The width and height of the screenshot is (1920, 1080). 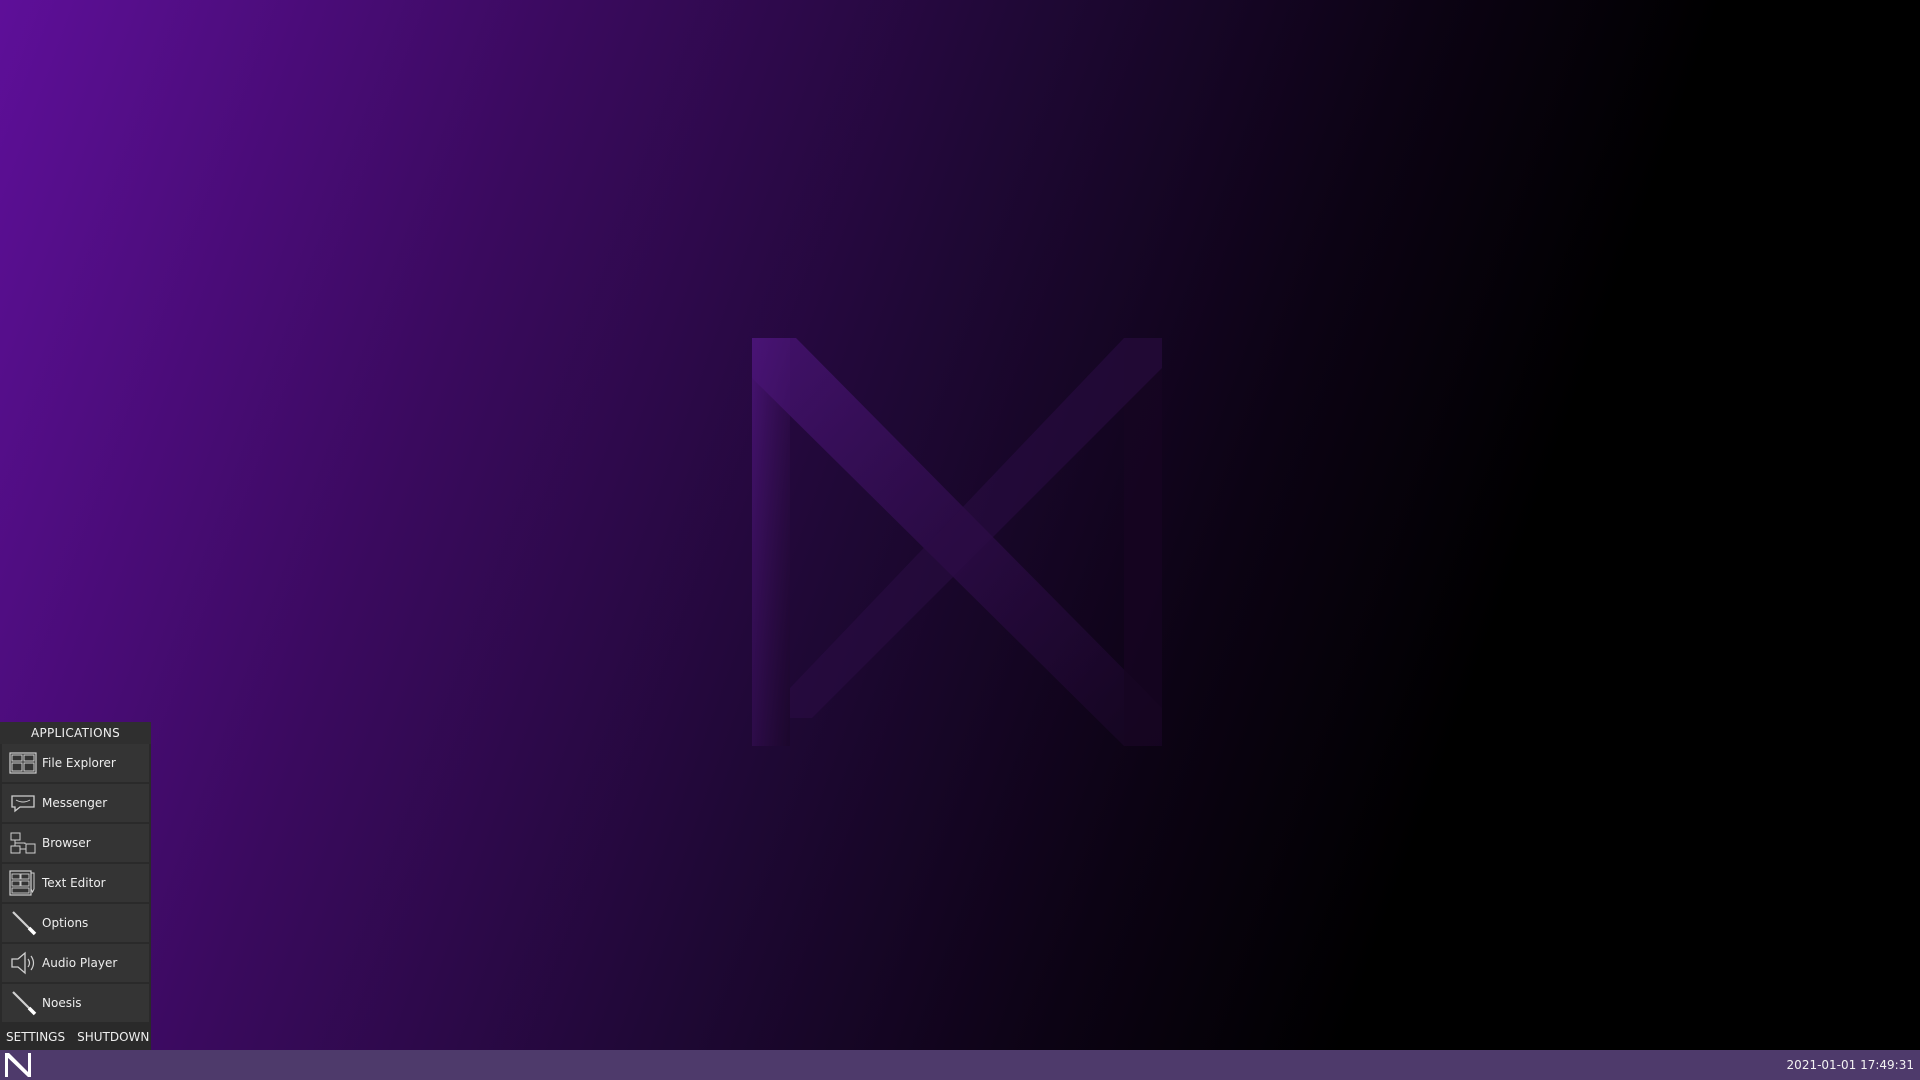 I want to click on messenger-icon, so click(x=23, y=803).